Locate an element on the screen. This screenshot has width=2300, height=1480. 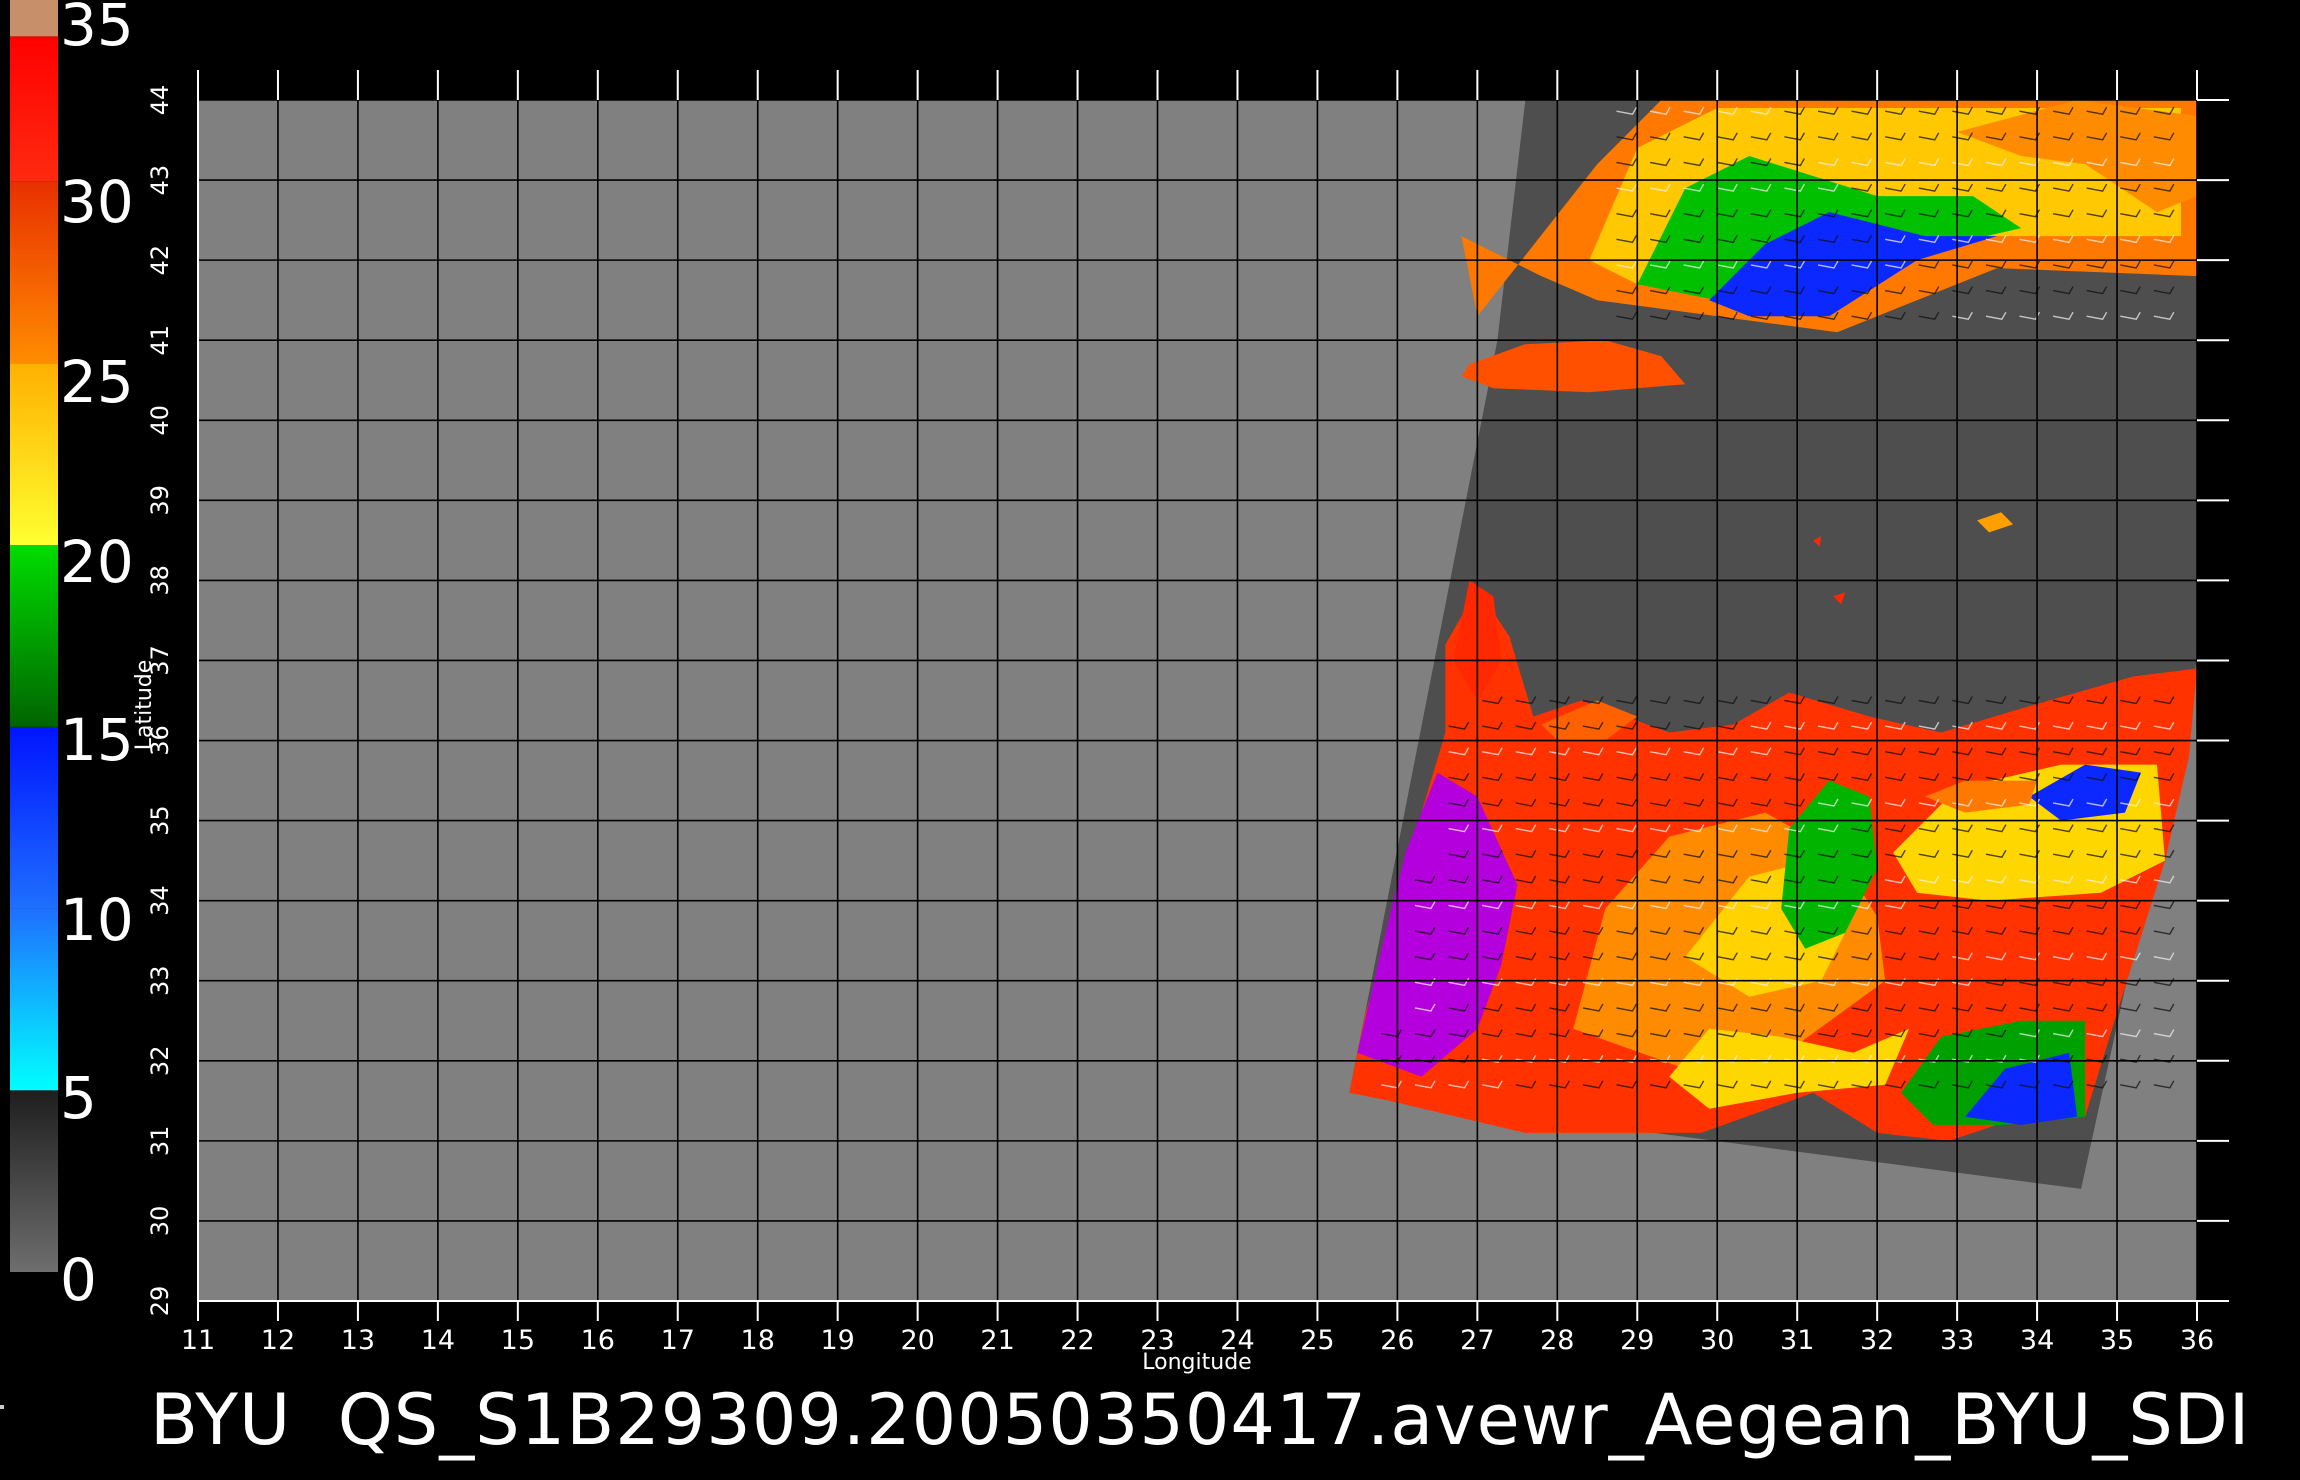
latitude-tick-label: 29 is located at coordinates (160, 1301).